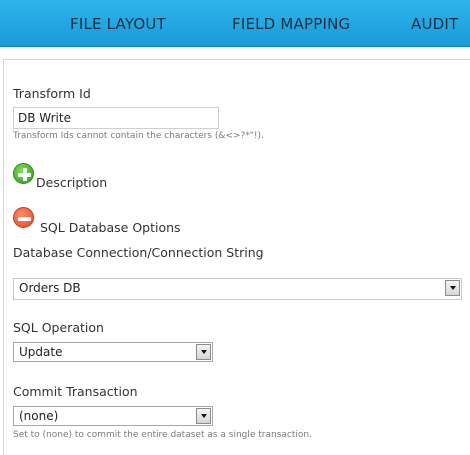 This screenshot has height=455, width=470. Describe the element at coordinates (23, 217) in the screenshot. I see `minus-circle-icon` at that location.